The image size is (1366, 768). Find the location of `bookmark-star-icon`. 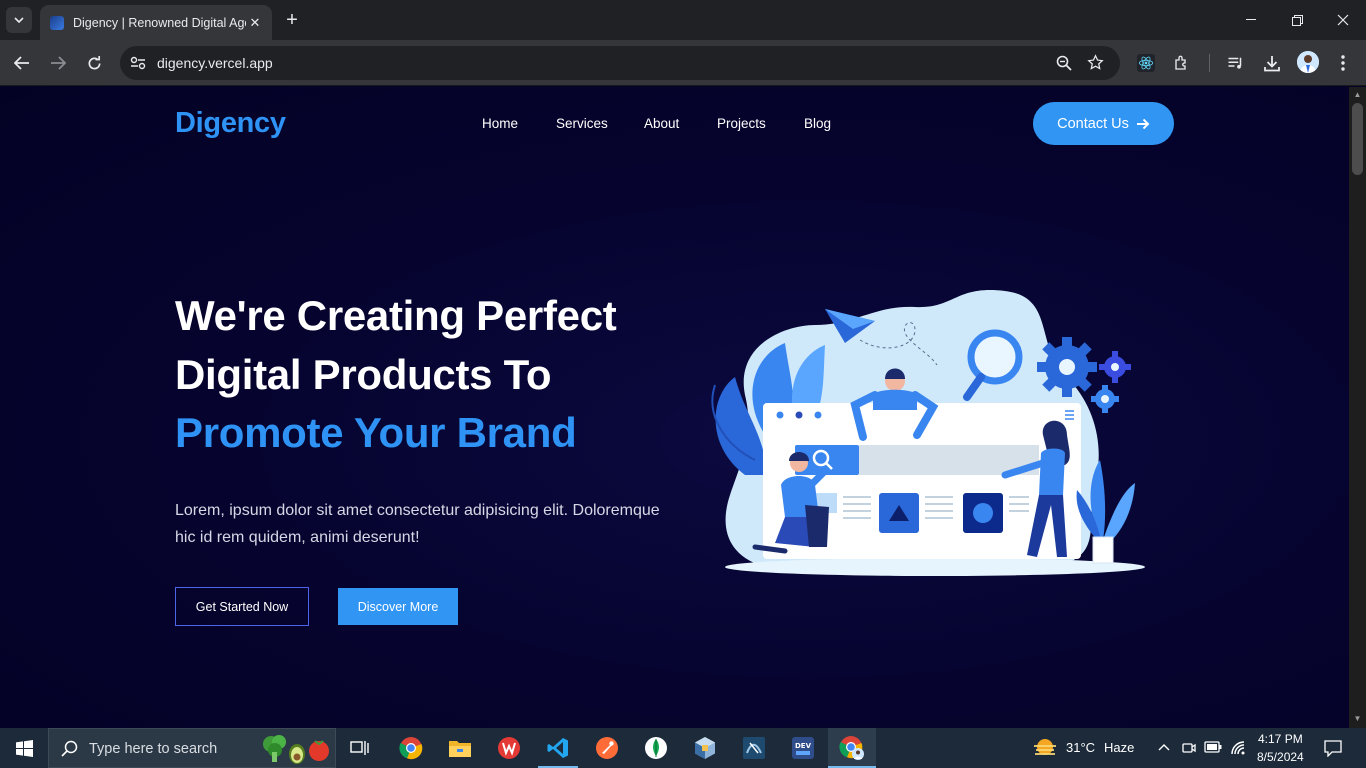

bookmark-star-icon is located at coordinates (1095, 62).